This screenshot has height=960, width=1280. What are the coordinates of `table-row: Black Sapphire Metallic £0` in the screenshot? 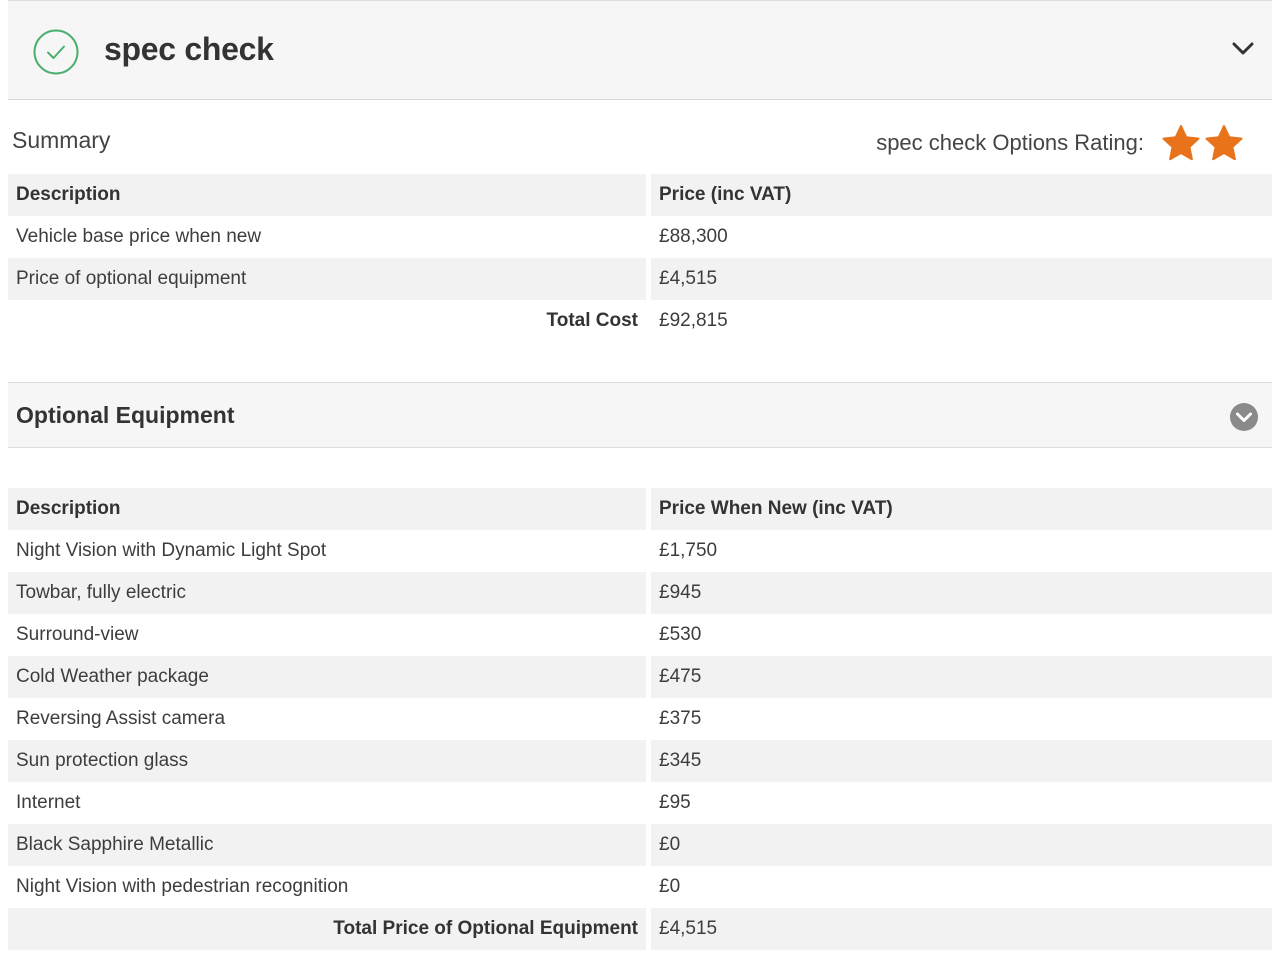 It's located at (640, 845).